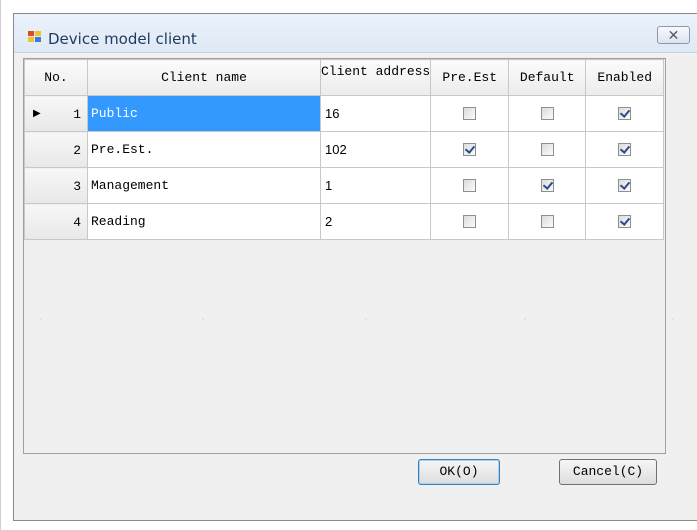  Describe the element at coordinates (375, 113) in the screenshot. I see `cell-client-address: 16` at that location.